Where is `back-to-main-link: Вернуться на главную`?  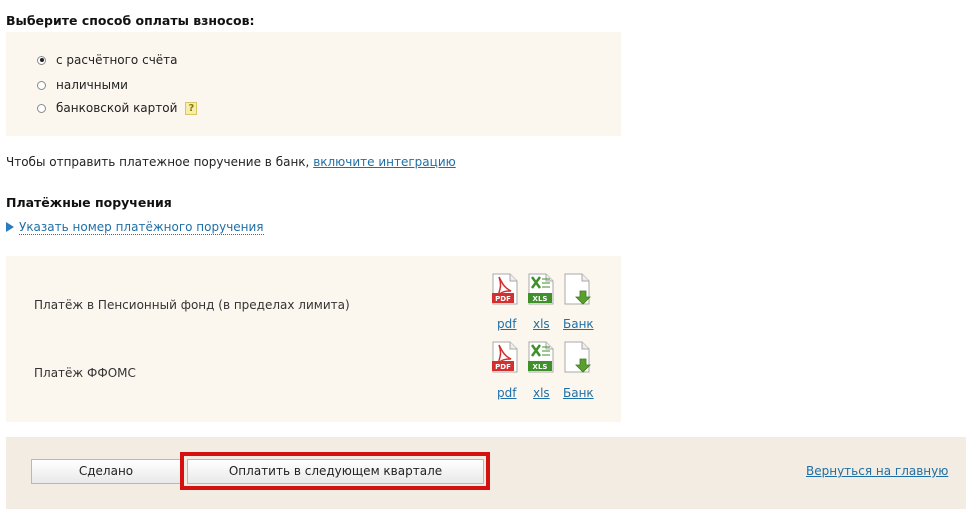 back-to-main-link: Вернуться на главную is located at coordinates (877, 471).